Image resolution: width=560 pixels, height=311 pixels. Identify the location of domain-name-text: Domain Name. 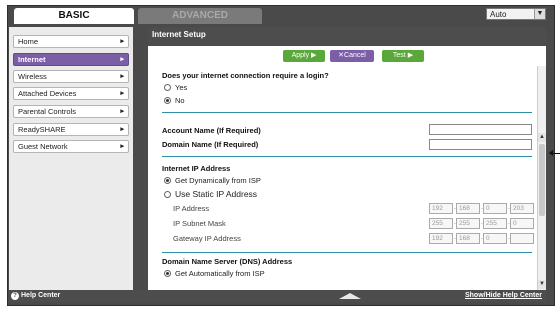
(187, 144).